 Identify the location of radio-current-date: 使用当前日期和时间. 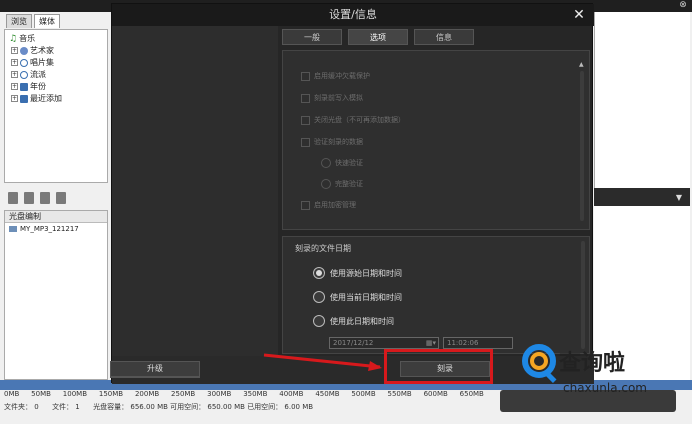
(357, 297).